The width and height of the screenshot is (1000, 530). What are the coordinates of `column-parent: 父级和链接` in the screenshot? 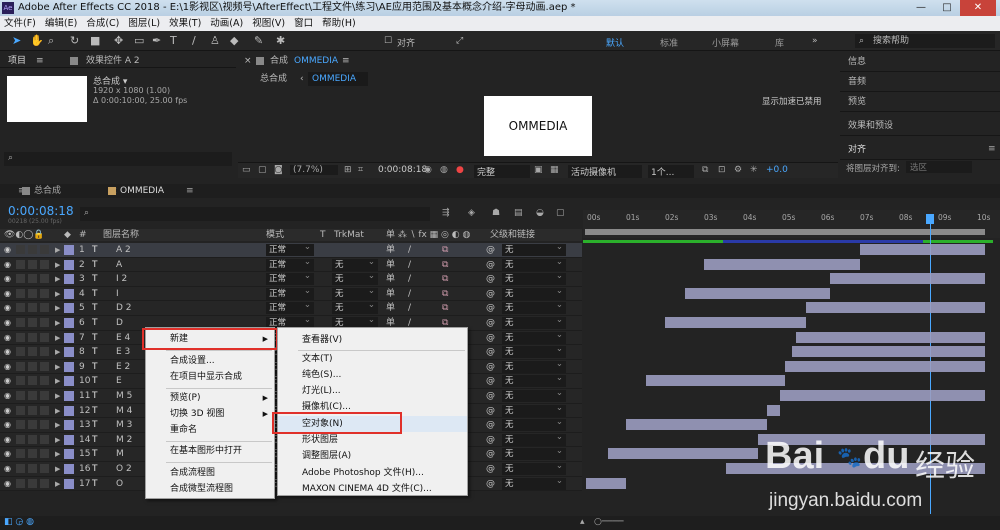 It's located at (512, 235).